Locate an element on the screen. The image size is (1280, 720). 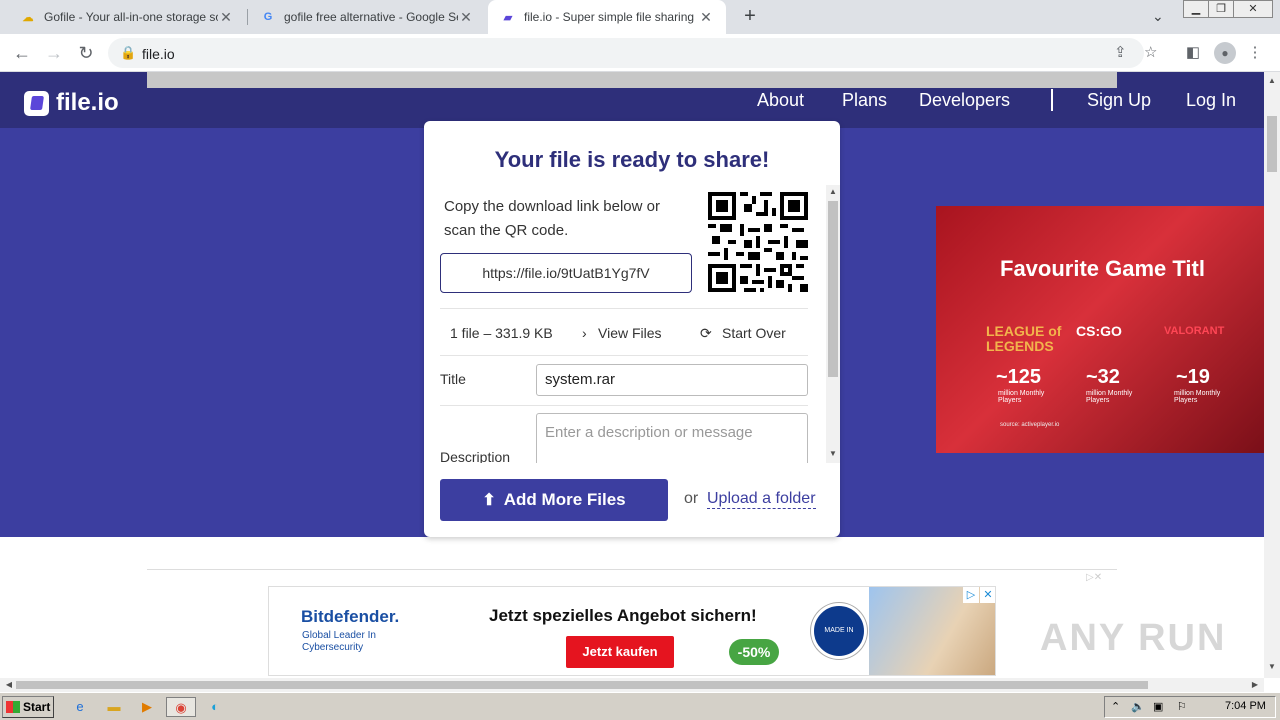
clock: 7:04 PM is located at coordinates (1245, 706).